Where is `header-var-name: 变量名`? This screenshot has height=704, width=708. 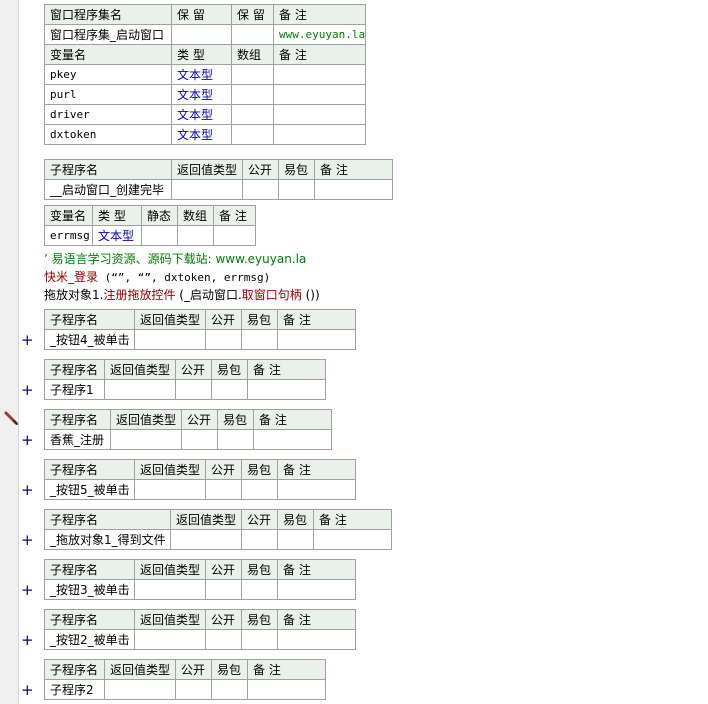 header-var-name: 变量名 is located at coordinates (108, 54).